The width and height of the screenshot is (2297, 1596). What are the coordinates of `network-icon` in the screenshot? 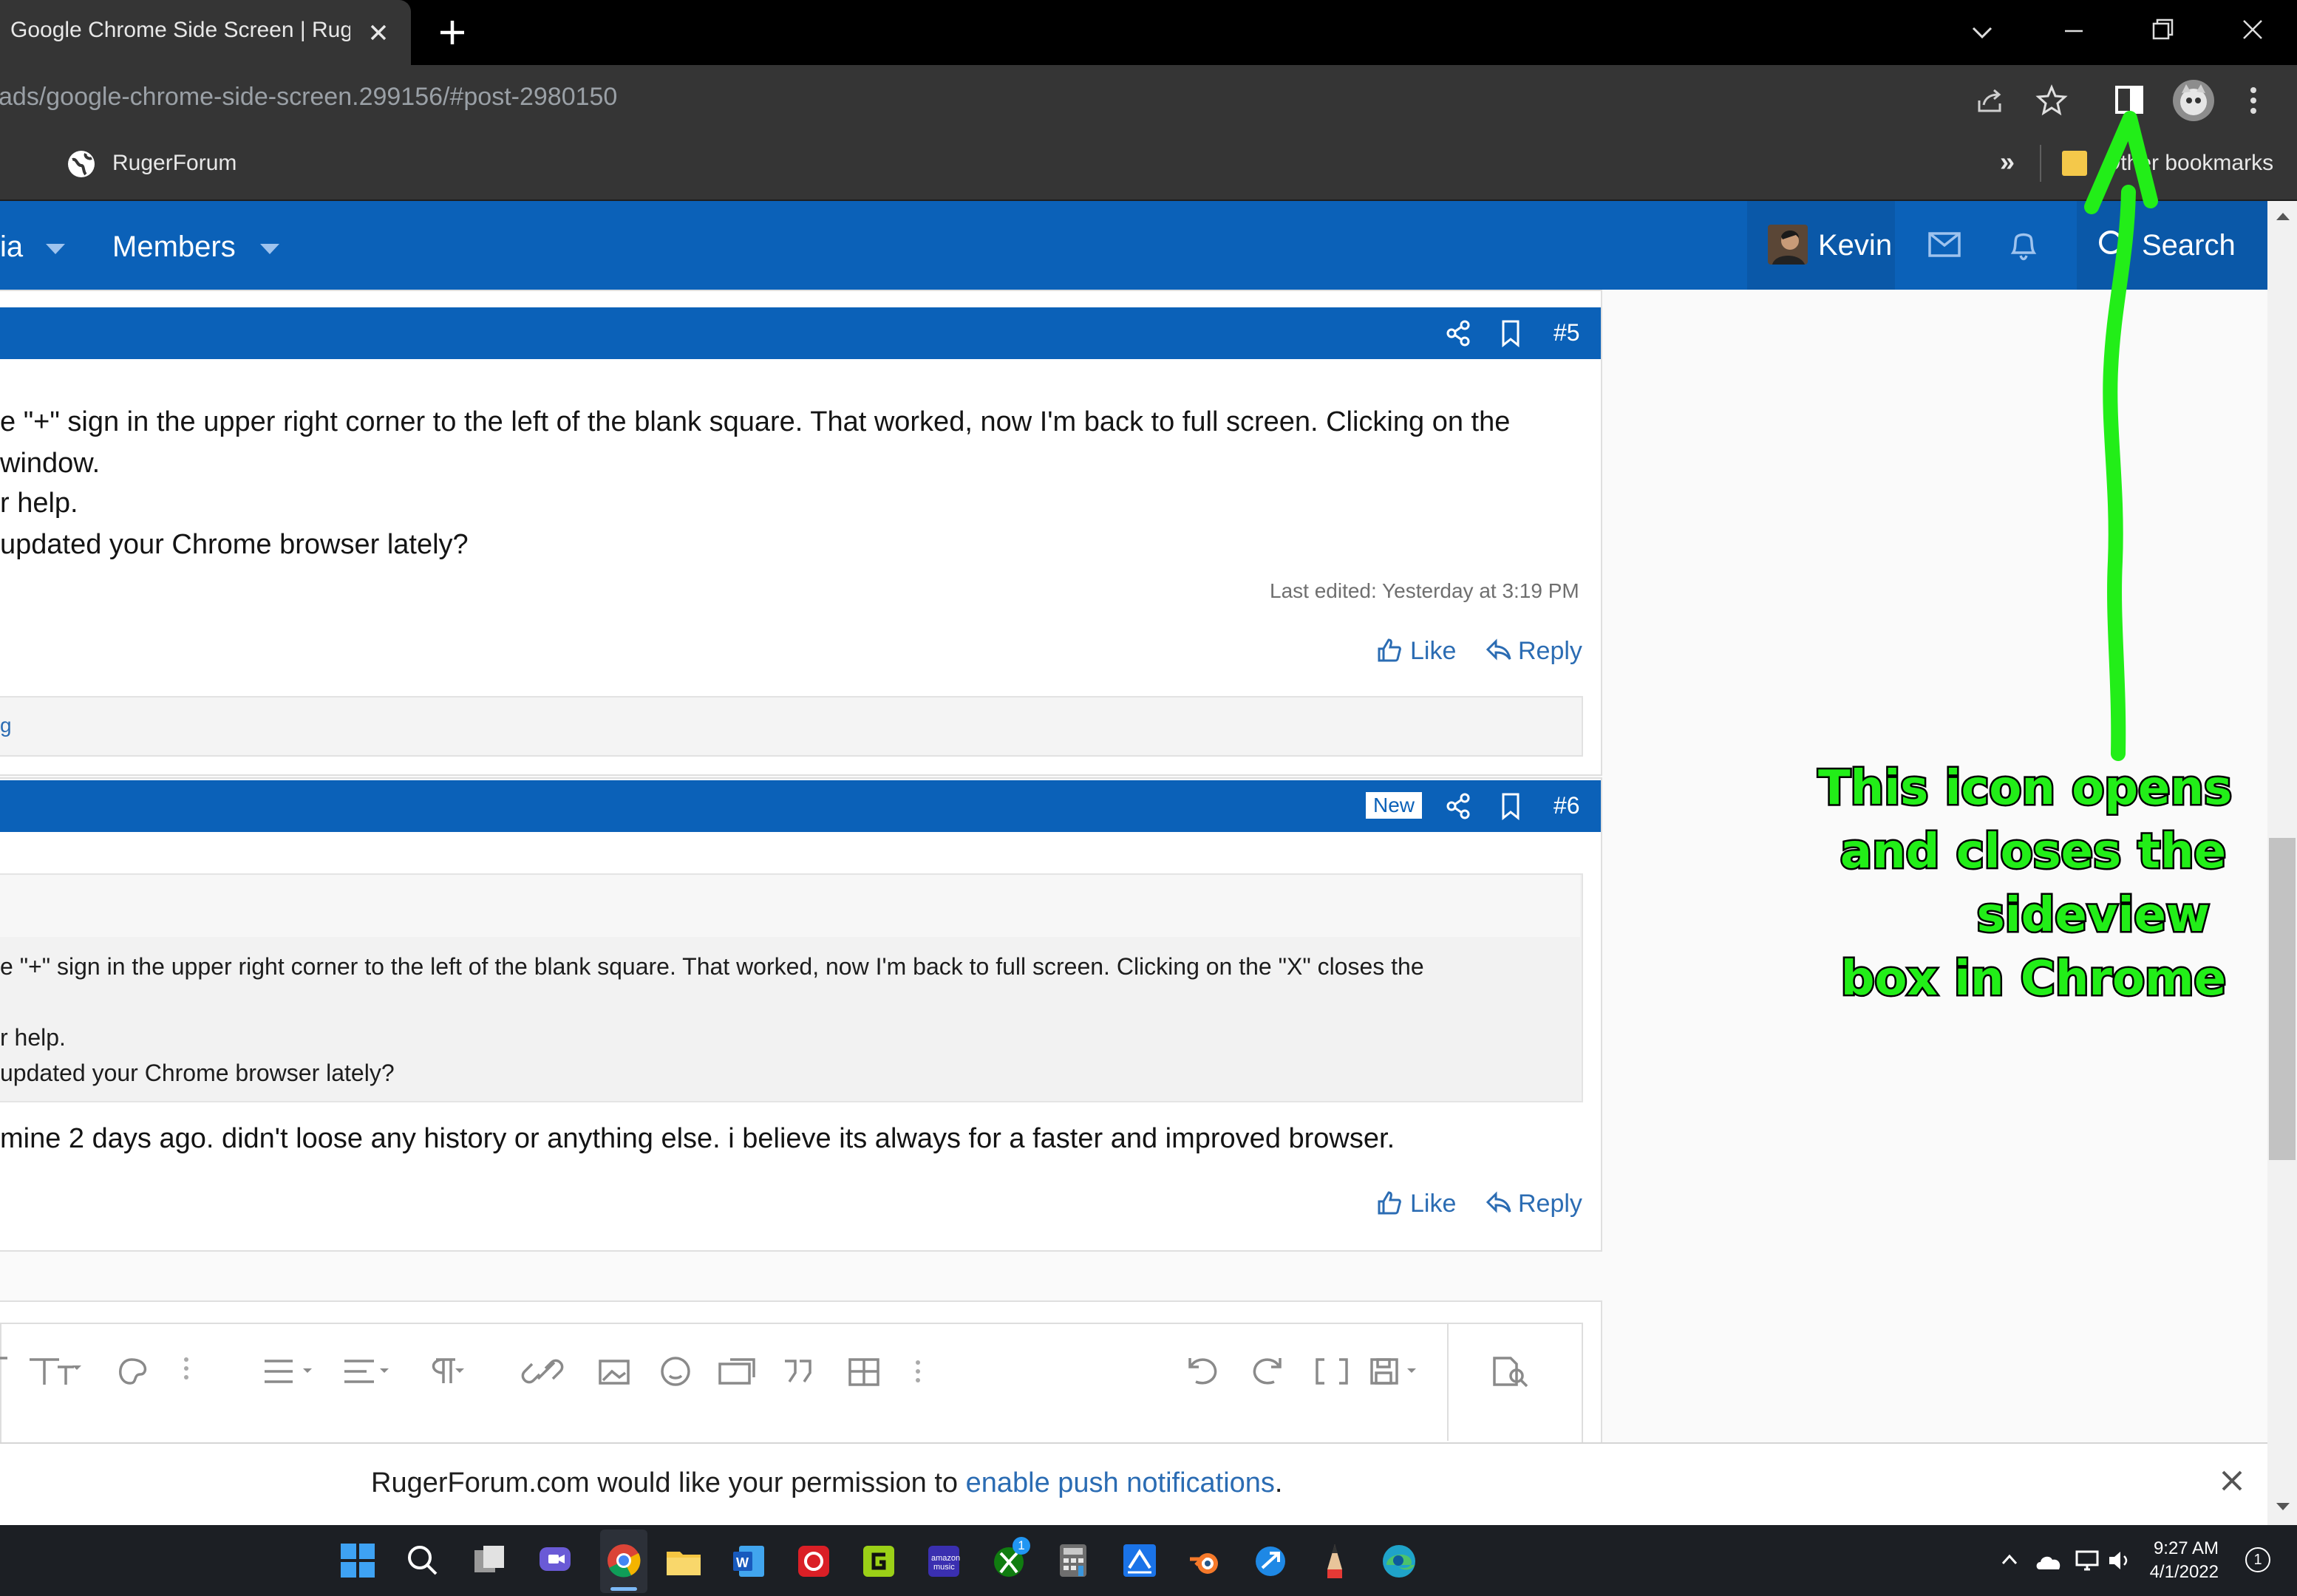 It's located at (2087, 1560).